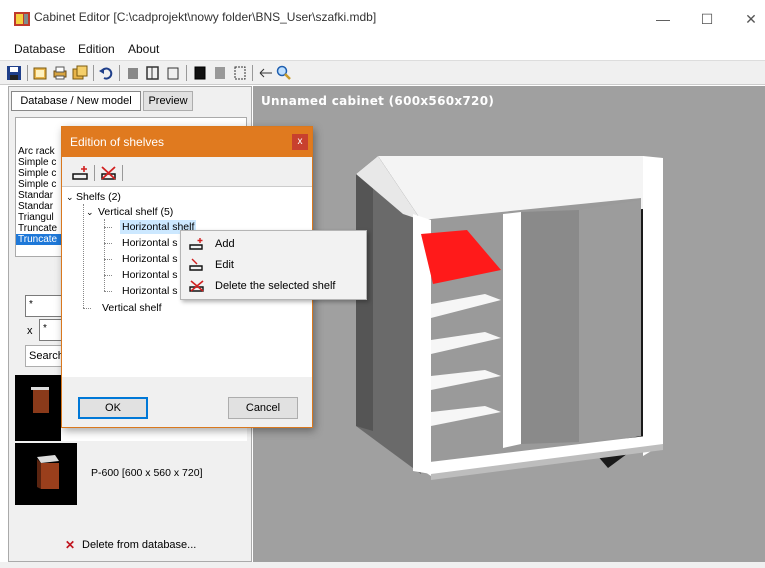 The width and height of the screenshot is (765, 568). What do you see at coordinates (300, 142) in the screenshot?
I see `dialog-close-button: x` at bounding box center [300, 142].